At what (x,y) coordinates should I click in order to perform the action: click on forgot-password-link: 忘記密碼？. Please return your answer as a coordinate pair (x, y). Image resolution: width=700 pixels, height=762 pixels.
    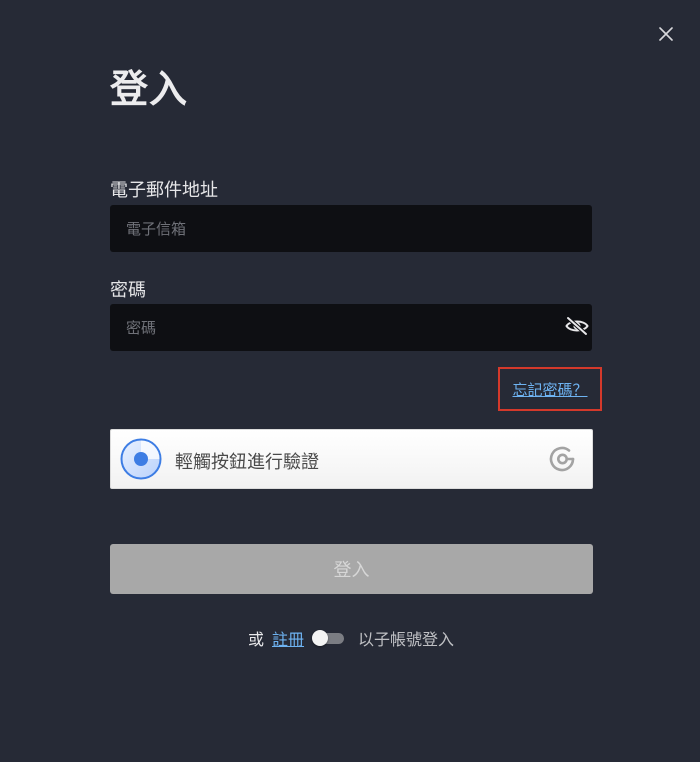
    Looking at the image, I should click on (549, 389).